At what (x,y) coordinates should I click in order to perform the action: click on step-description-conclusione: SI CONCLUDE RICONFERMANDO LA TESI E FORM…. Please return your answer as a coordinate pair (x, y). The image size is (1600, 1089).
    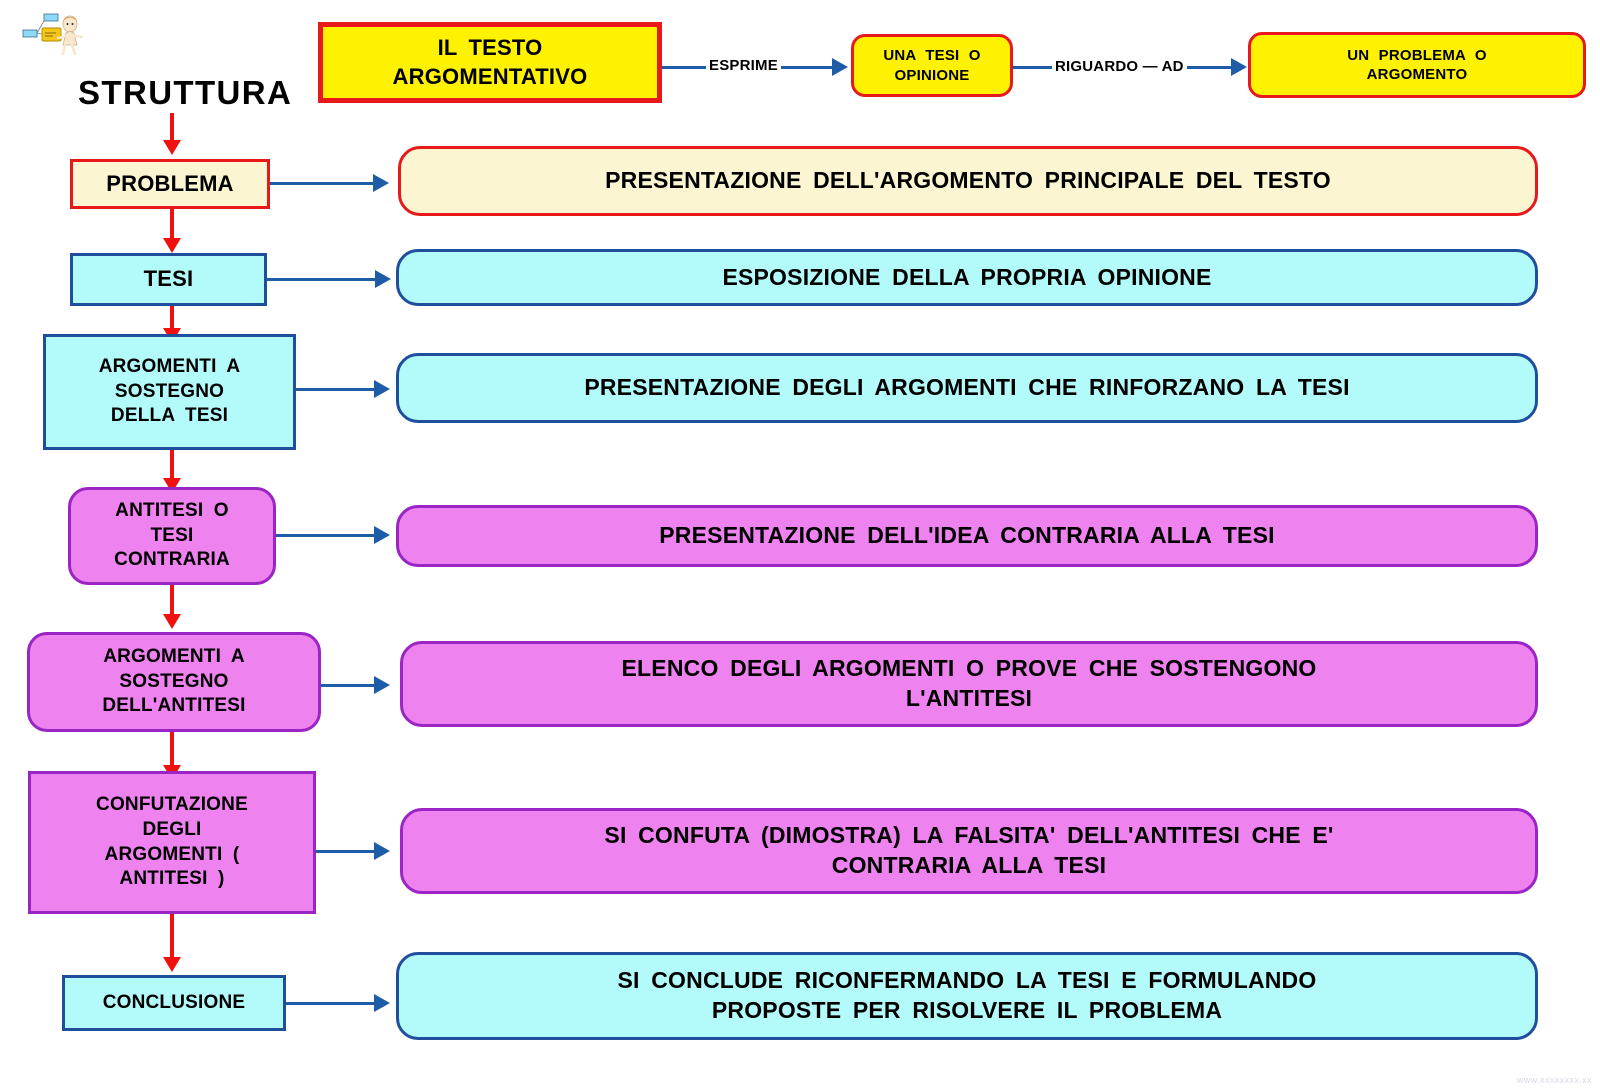
    Looking at the image, I should click on (967, 996).